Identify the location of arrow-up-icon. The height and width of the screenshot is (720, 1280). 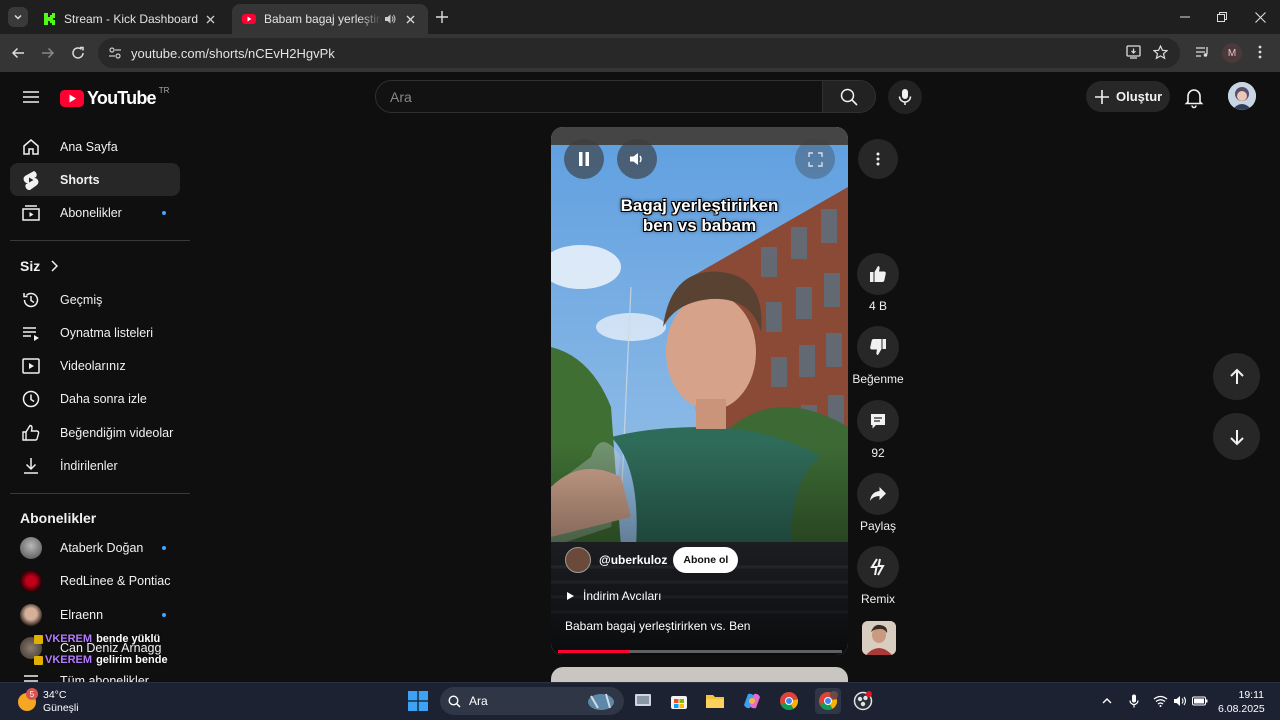
(1236, 376).